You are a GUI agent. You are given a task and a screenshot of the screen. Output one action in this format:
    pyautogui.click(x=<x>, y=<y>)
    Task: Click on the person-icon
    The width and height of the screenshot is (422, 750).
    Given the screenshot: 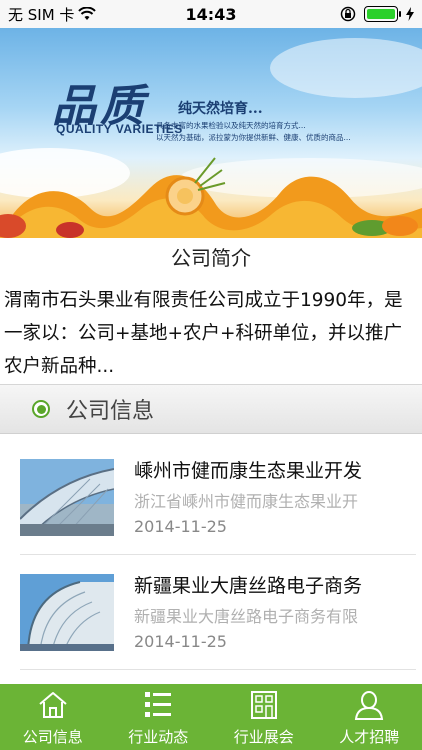 What is the action you would take?
    pyautogui.click(x=369, y=705)
    